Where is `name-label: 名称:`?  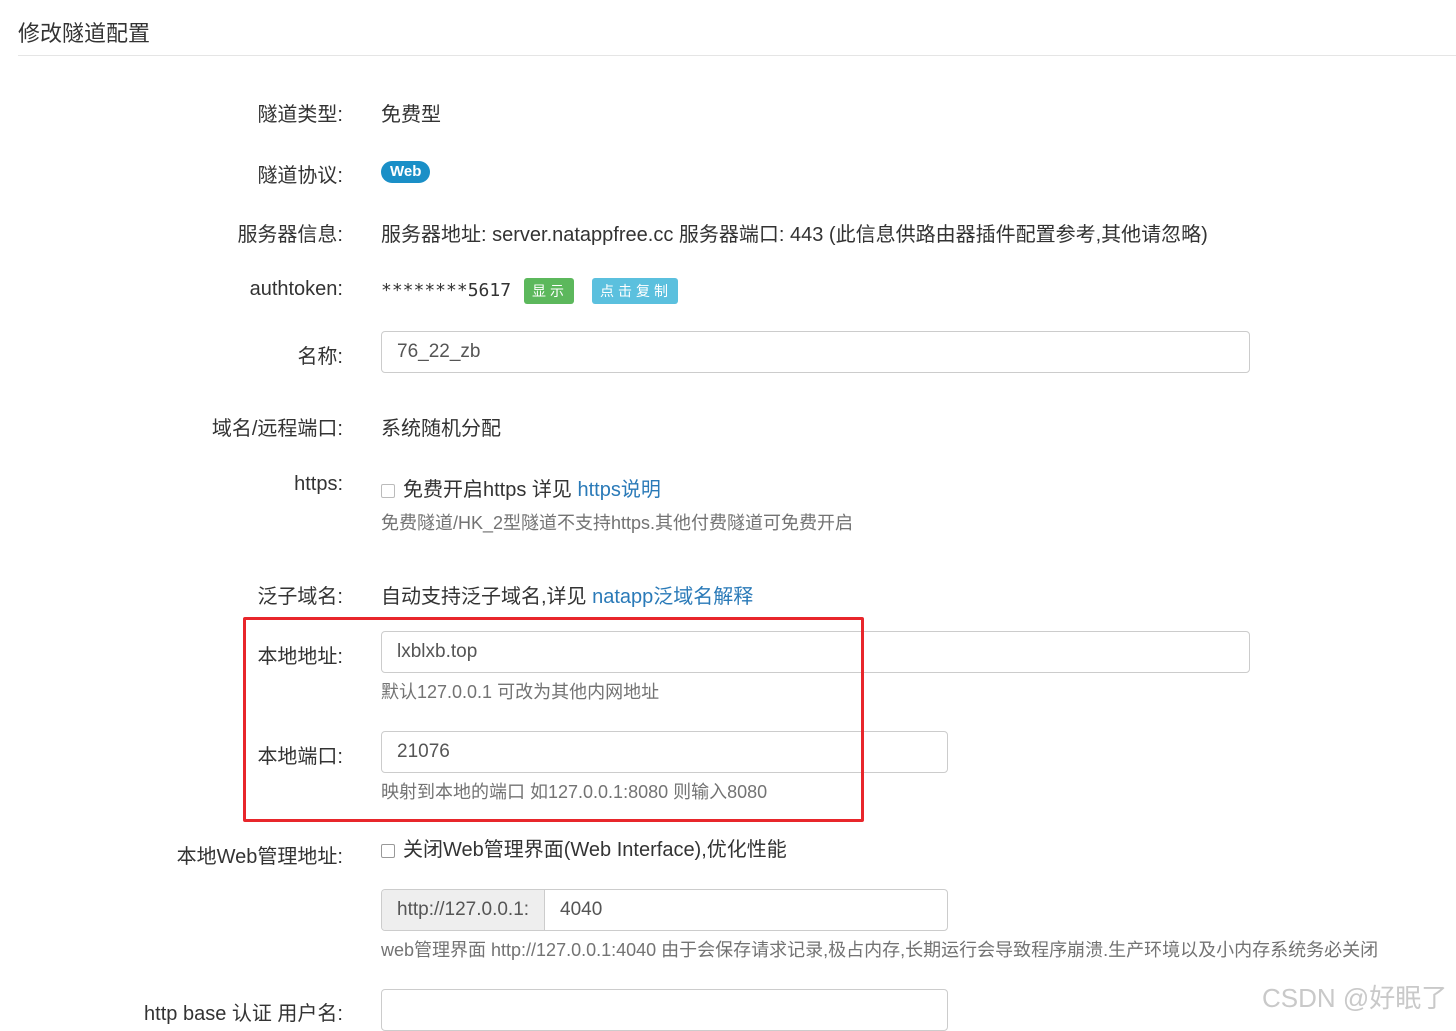 name-label: 名称: is located at coordinates (320, 357).